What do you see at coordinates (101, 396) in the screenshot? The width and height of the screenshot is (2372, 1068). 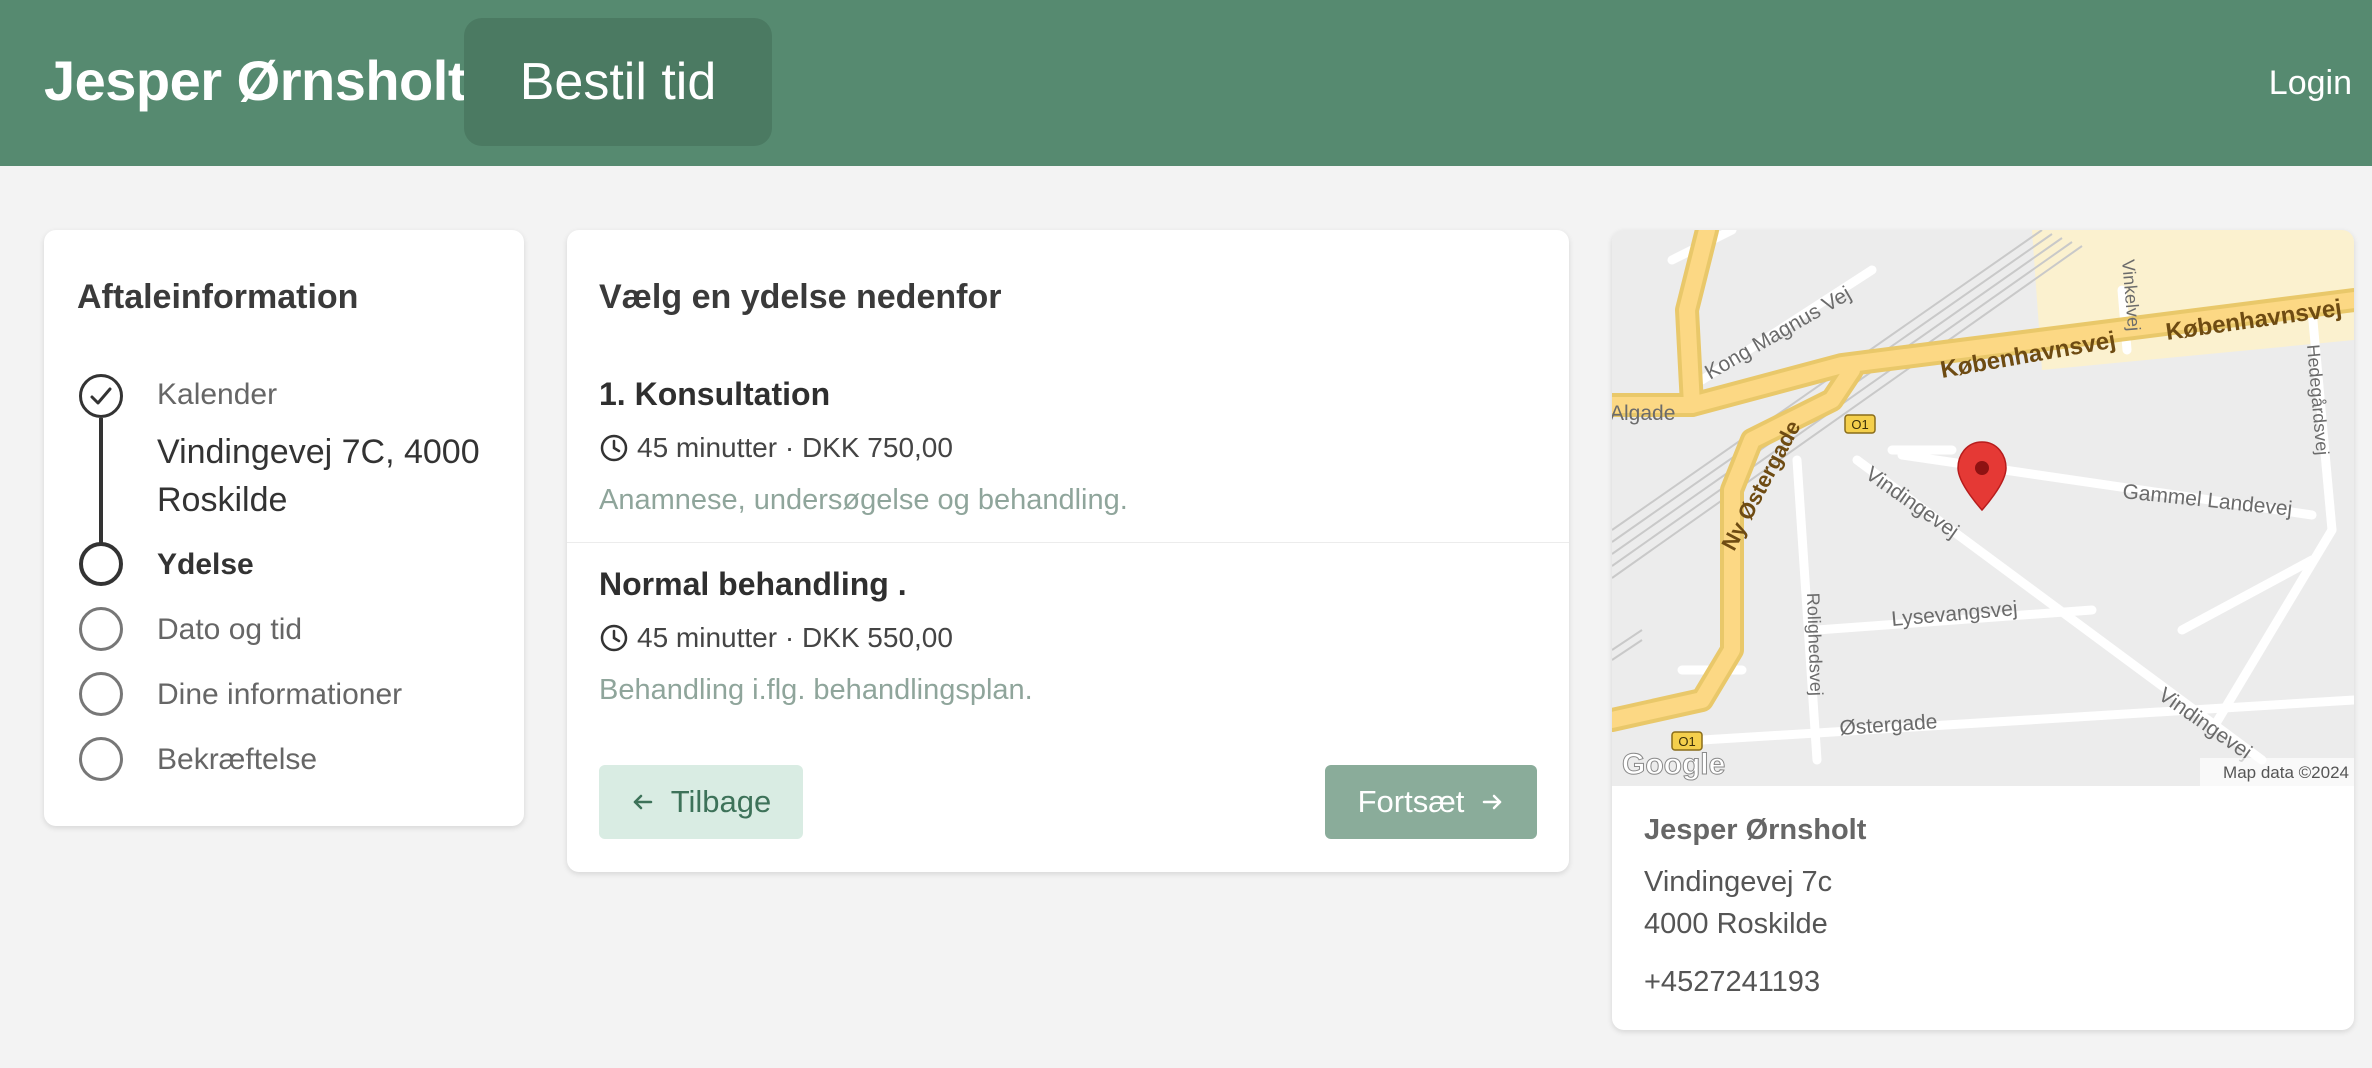 I see `check-icon` at bounding box center [101, 396].